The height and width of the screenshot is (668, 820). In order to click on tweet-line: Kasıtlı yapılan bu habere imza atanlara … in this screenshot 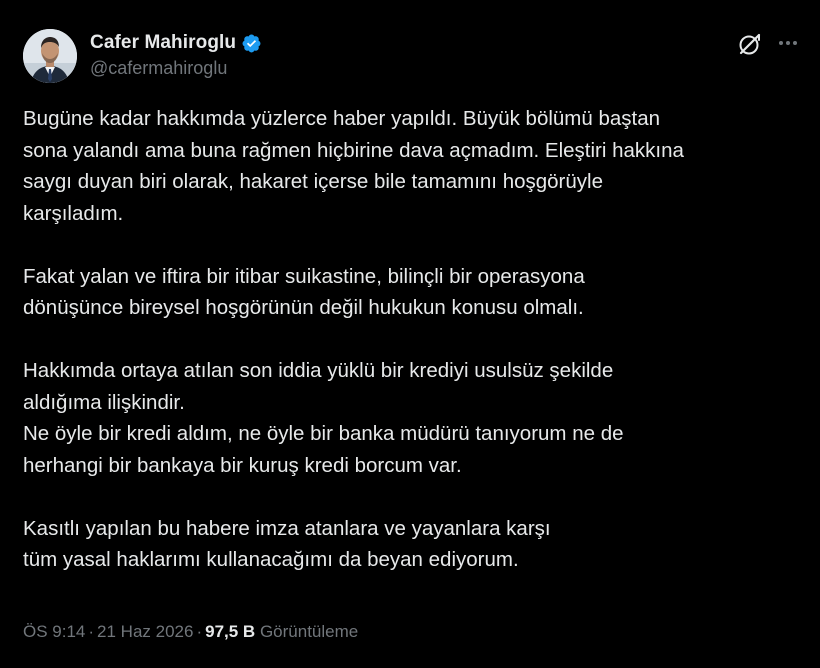, I will do `click(287, 528)`.